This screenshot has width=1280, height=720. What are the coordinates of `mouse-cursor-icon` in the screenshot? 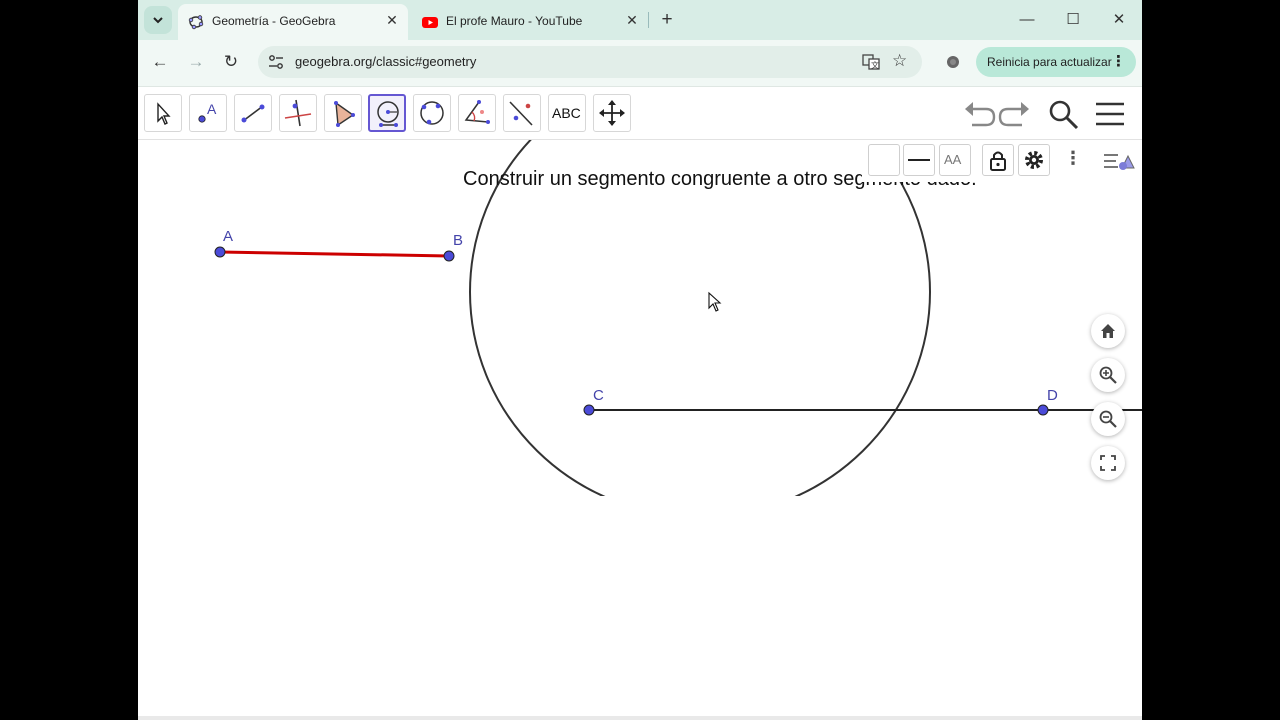 It's located at (715, 301).